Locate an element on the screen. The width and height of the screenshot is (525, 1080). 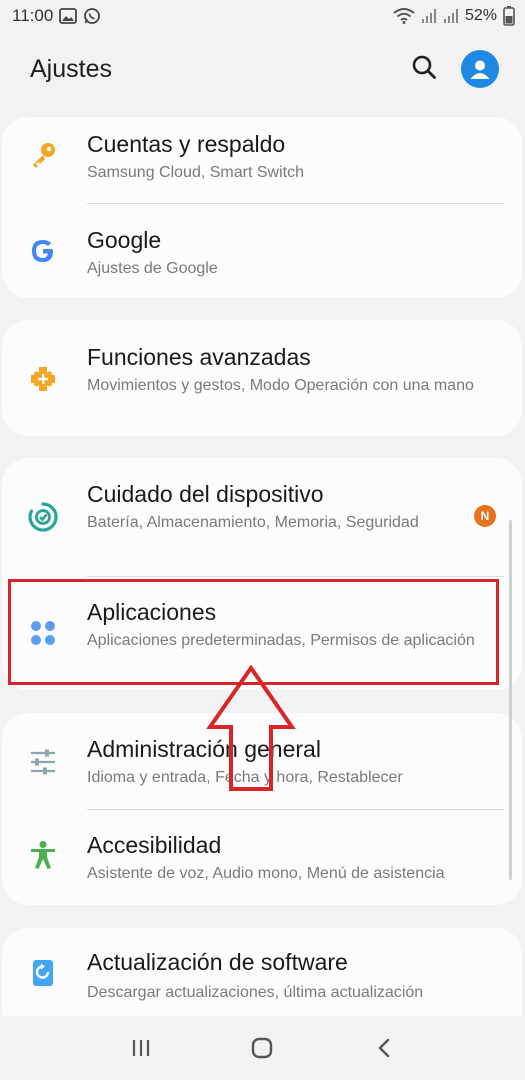
apps-icon is located at coordinates (43, 633).